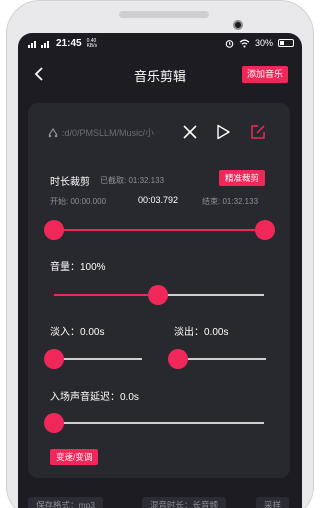  Describe the element at coordinates (108, 133) in the screenshot. I see `file-path: :d/0/PMSLLM/Music/小` at that location.